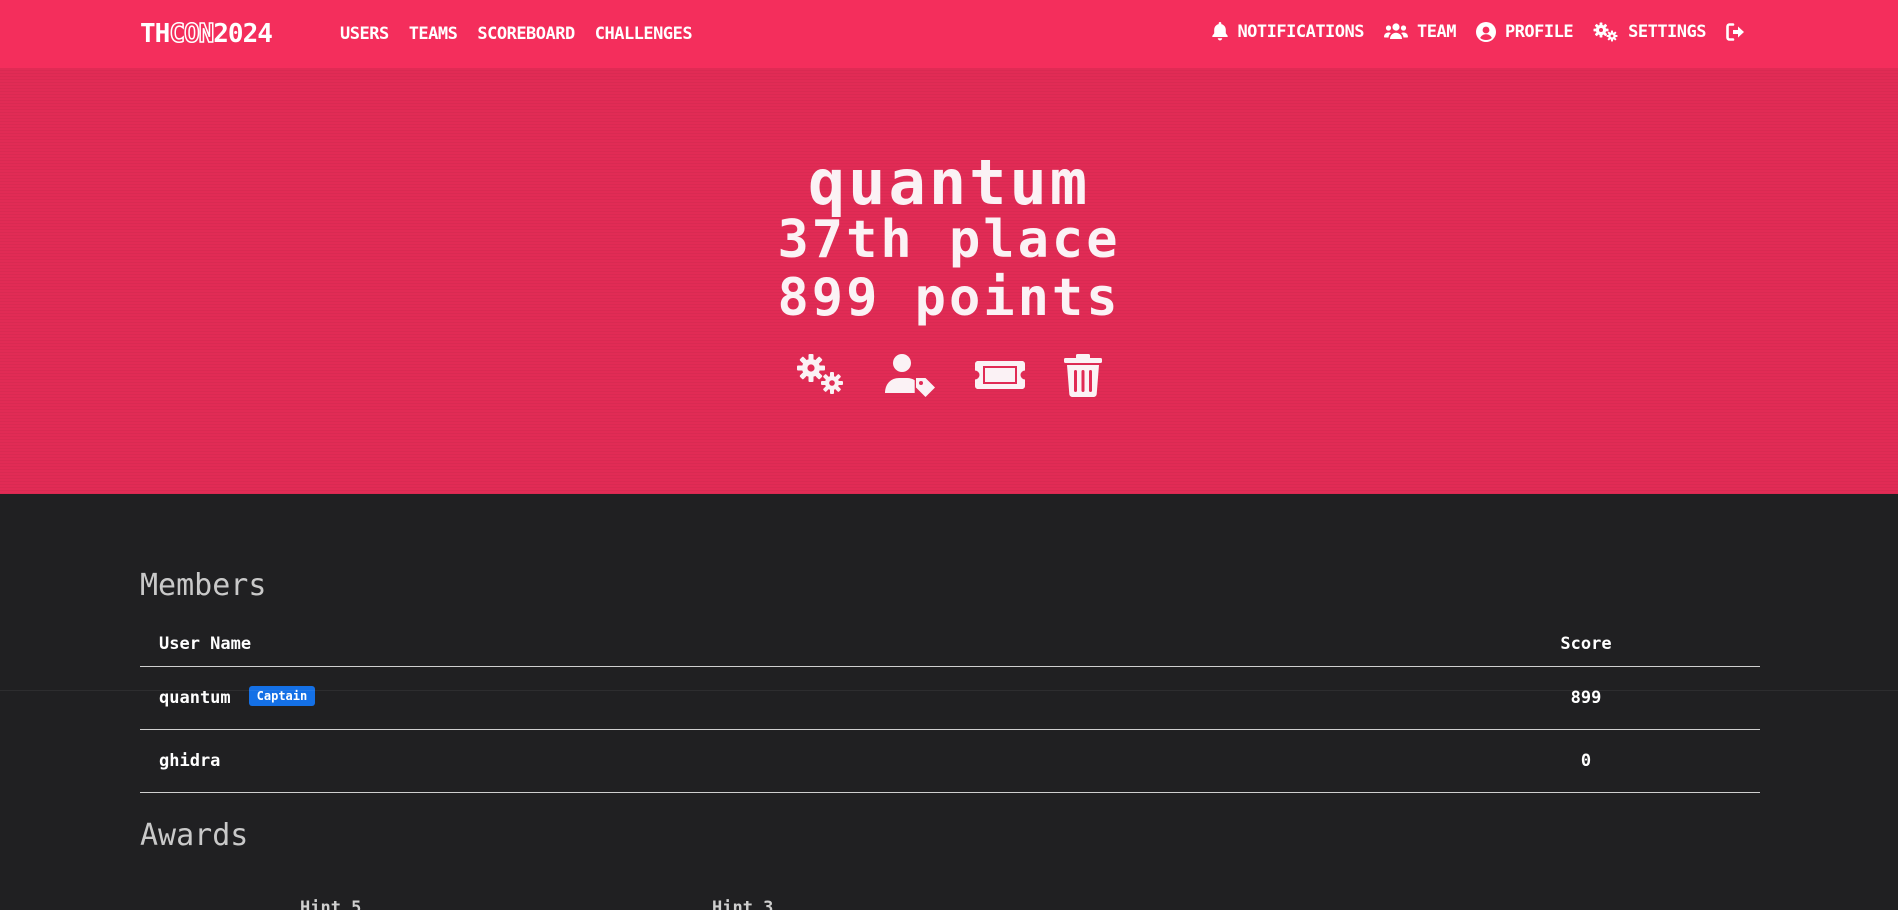  What do you see at coordinates (1539, 32) in the screenshot?
I see `nav-profile-label: PROFILE` at bounding box center [1539, 32].